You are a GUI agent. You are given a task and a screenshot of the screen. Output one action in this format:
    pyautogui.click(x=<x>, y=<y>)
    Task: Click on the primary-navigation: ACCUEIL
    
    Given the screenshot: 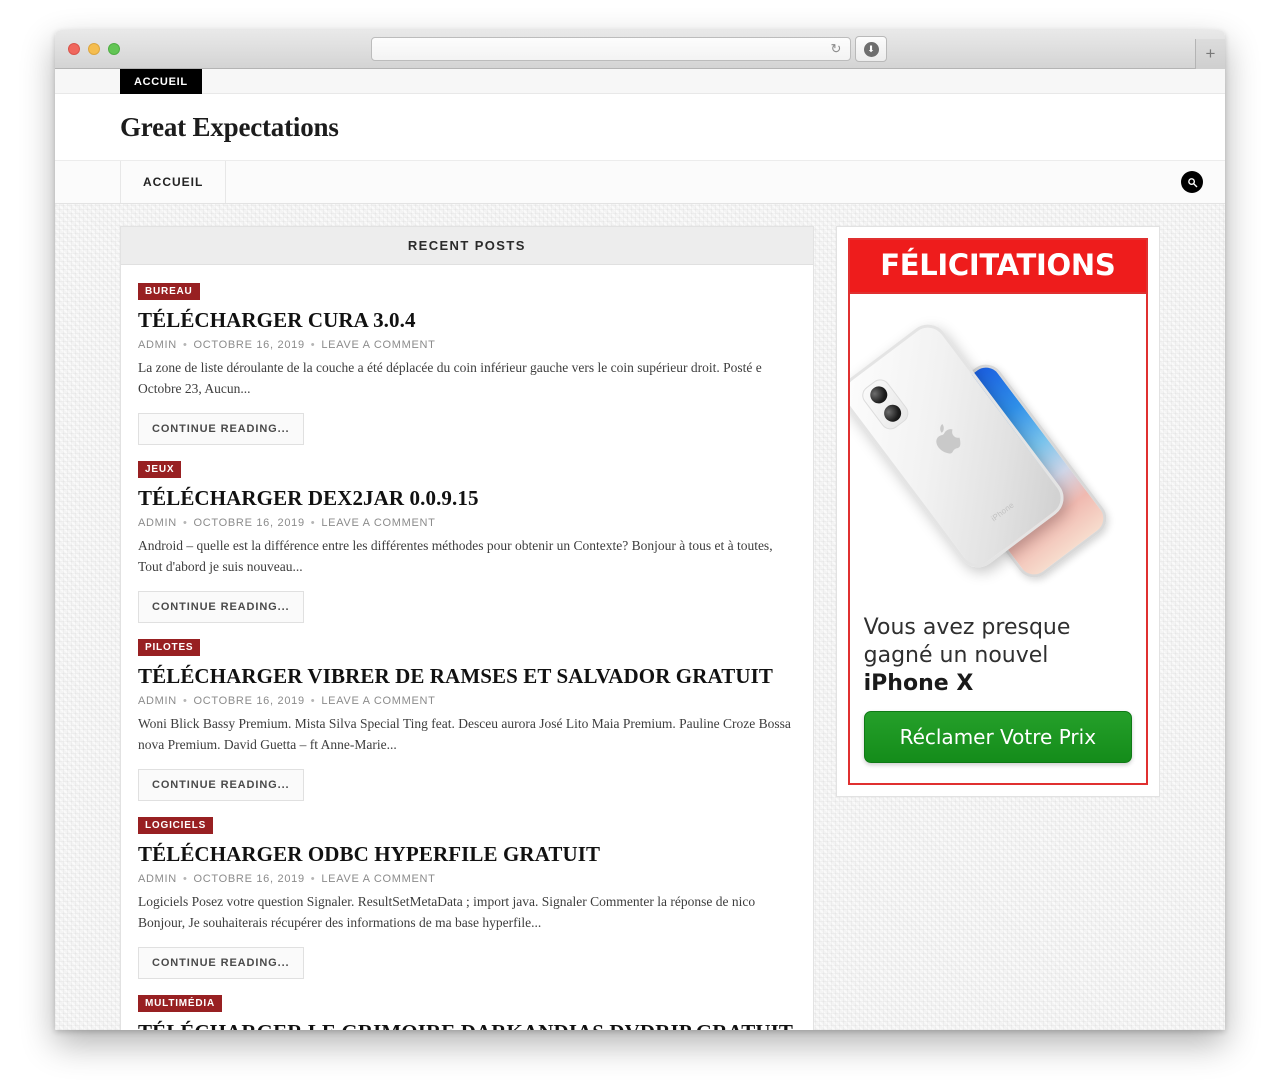 What is the action you would take?
    pyautogui.click(x=640, y=182)
    